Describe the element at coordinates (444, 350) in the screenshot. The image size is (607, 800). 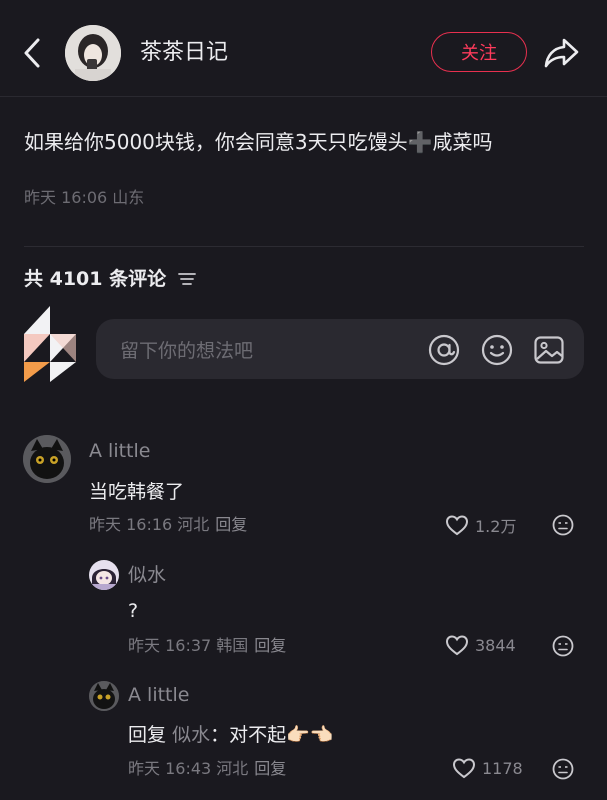
I see `at-icon` at that location.